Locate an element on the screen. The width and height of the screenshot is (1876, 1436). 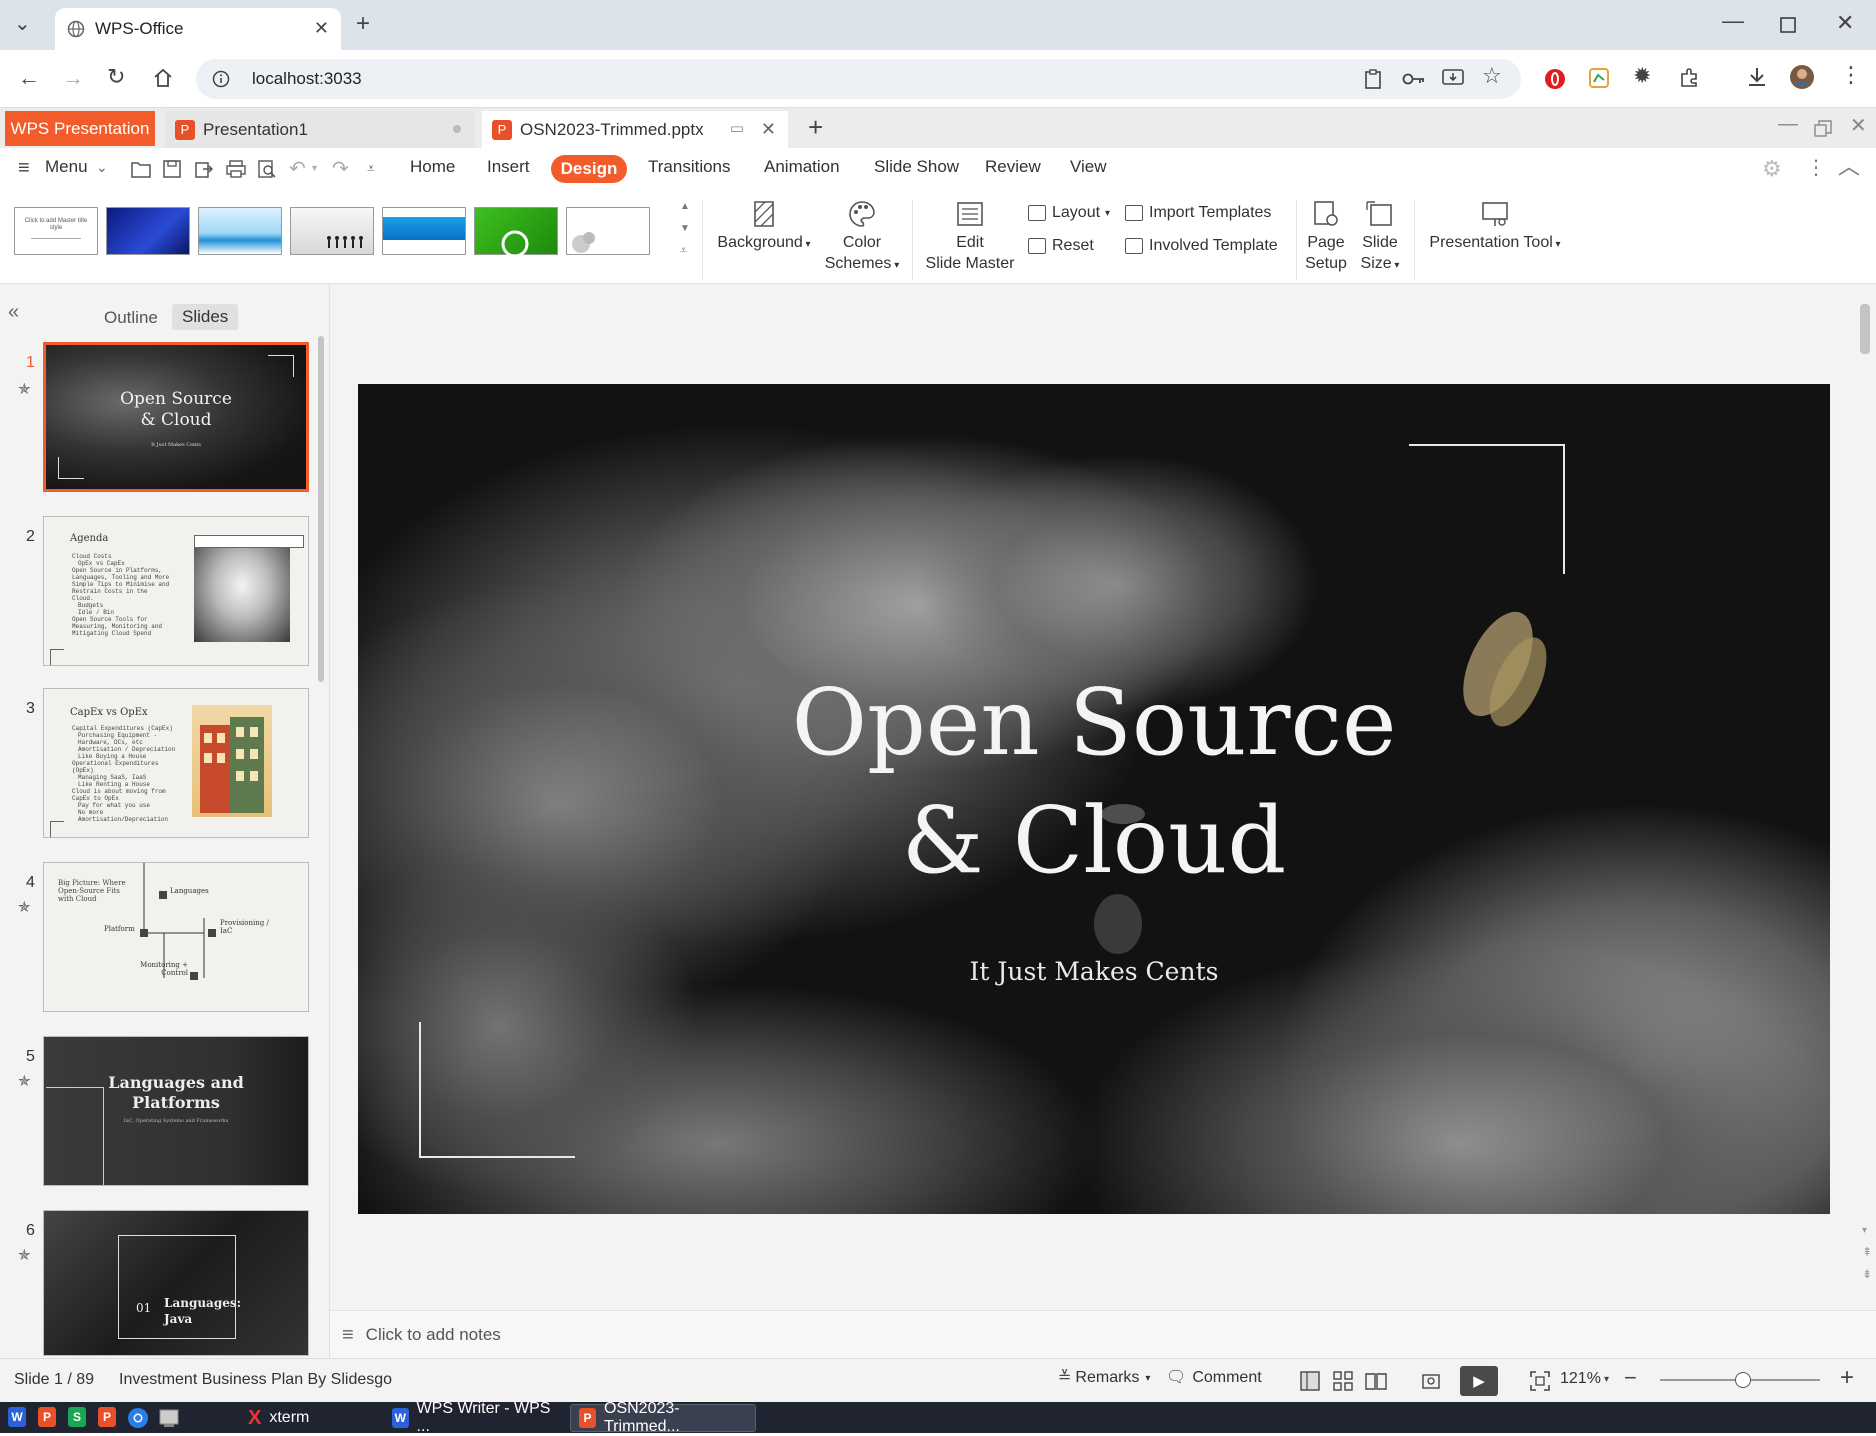
theme-thumb-blank: Click to add Master title style is located at coordinates (56, 231).